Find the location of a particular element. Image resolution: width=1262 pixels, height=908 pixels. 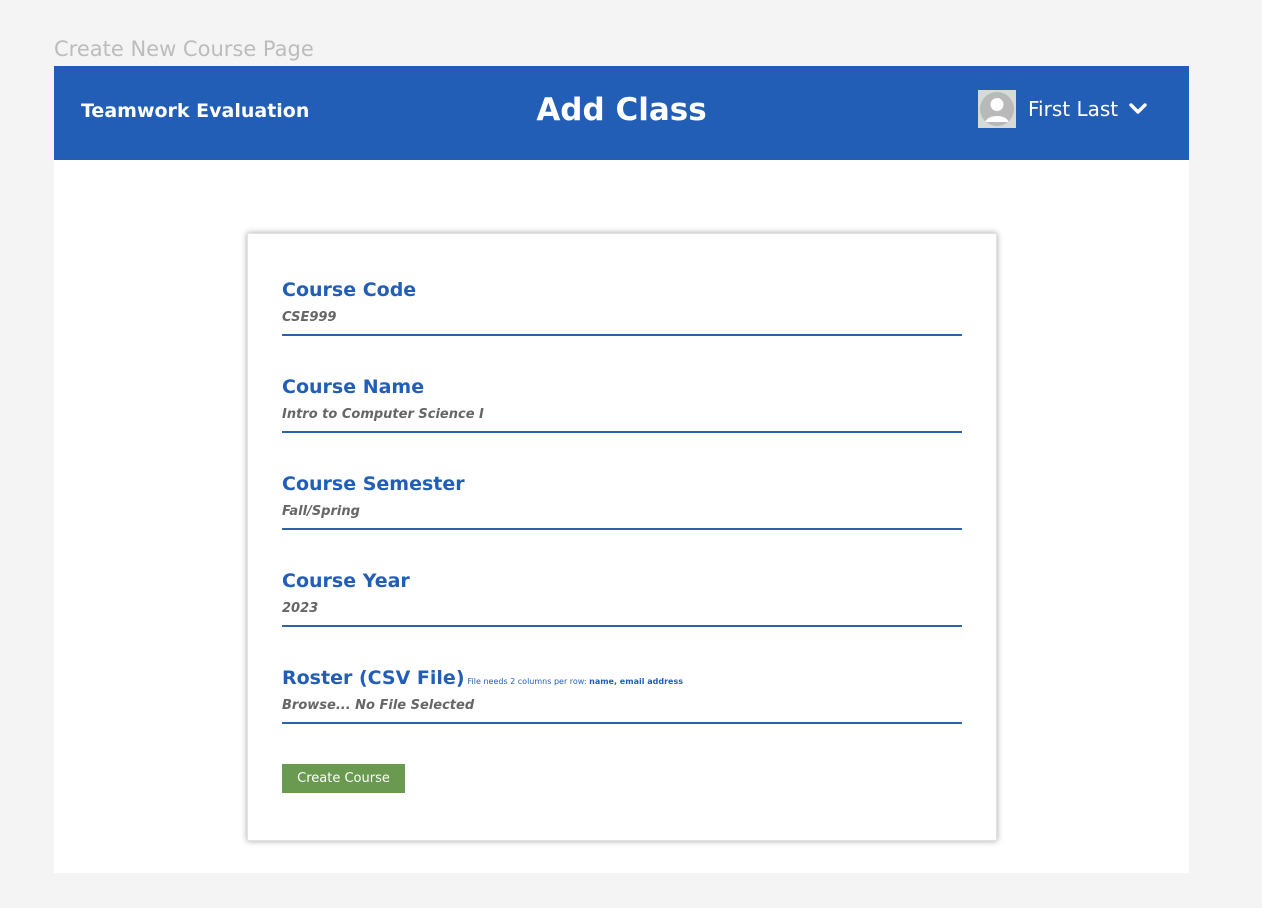

frame-title: Create New Course Page is located at coordinates (184, 49).